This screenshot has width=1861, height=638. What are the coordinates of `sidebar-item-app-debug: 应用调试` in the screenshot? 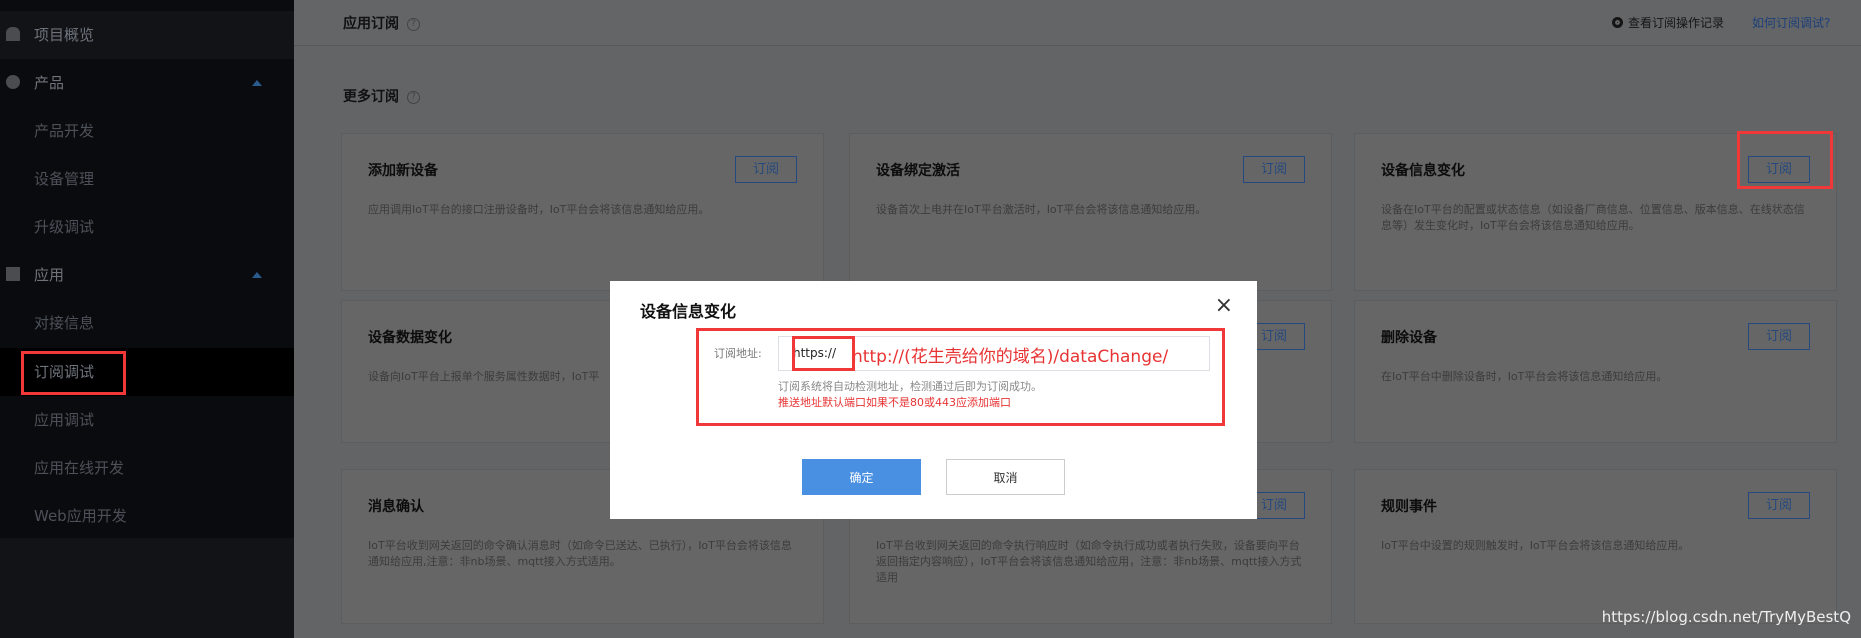 It's located at (147, 420).